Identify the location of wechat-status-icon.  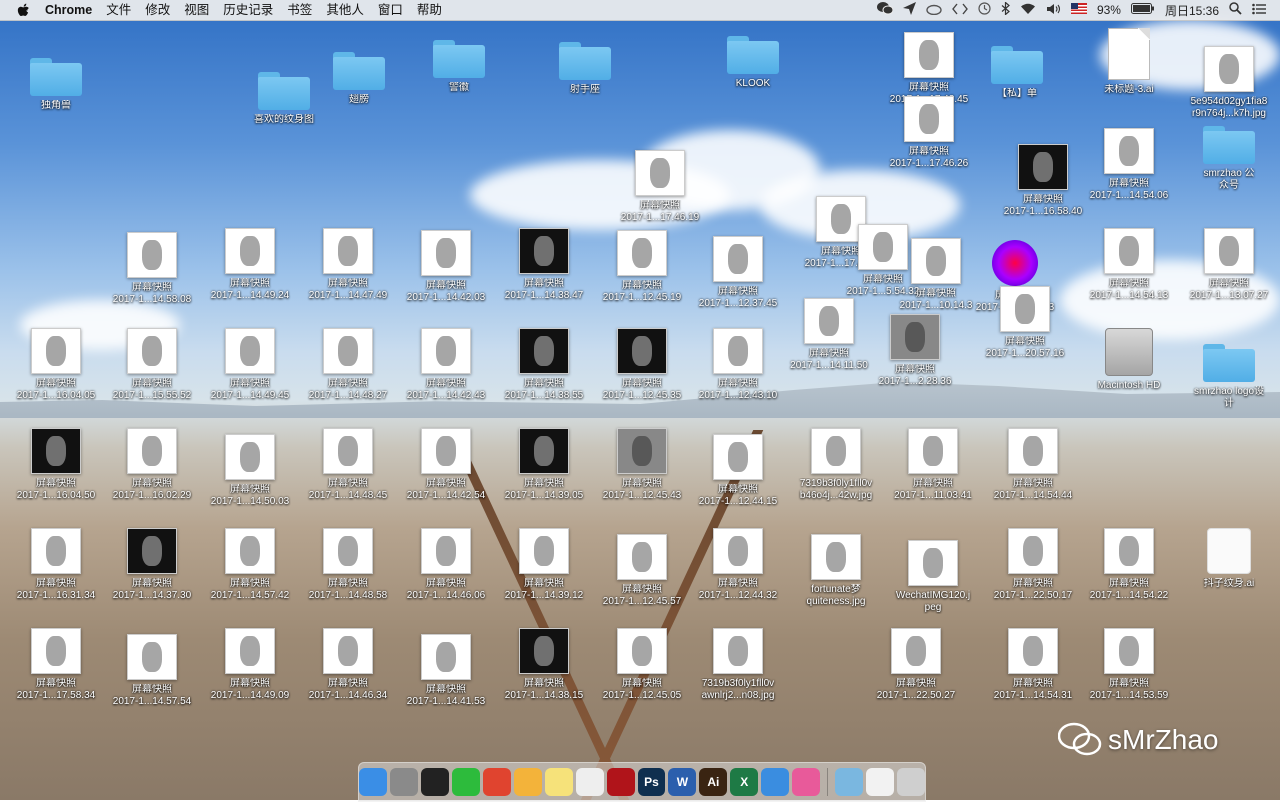
(885, 10).